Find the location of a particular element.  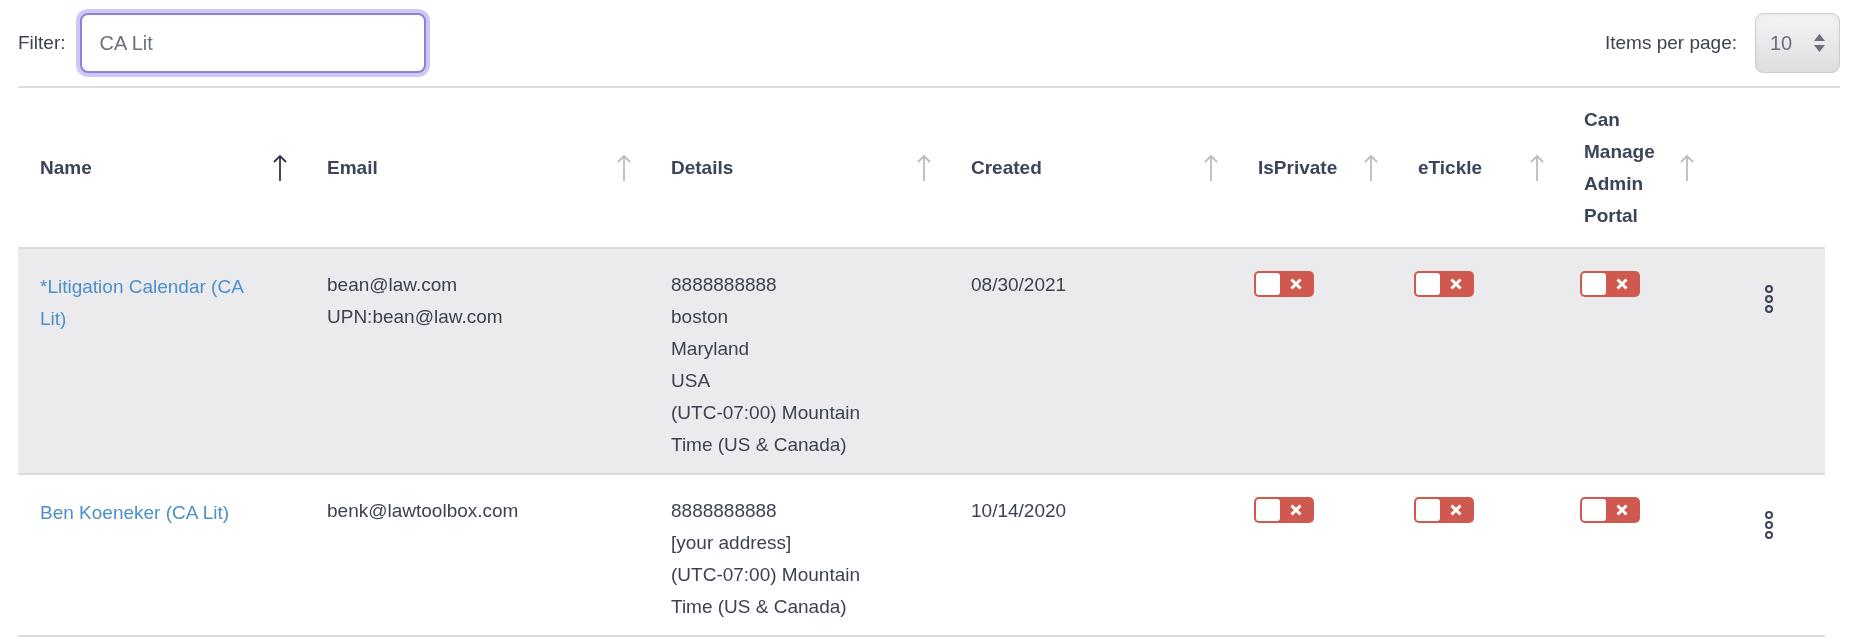

column-header: Can Manage Admin Portal is located at coordinates (1624, 167).